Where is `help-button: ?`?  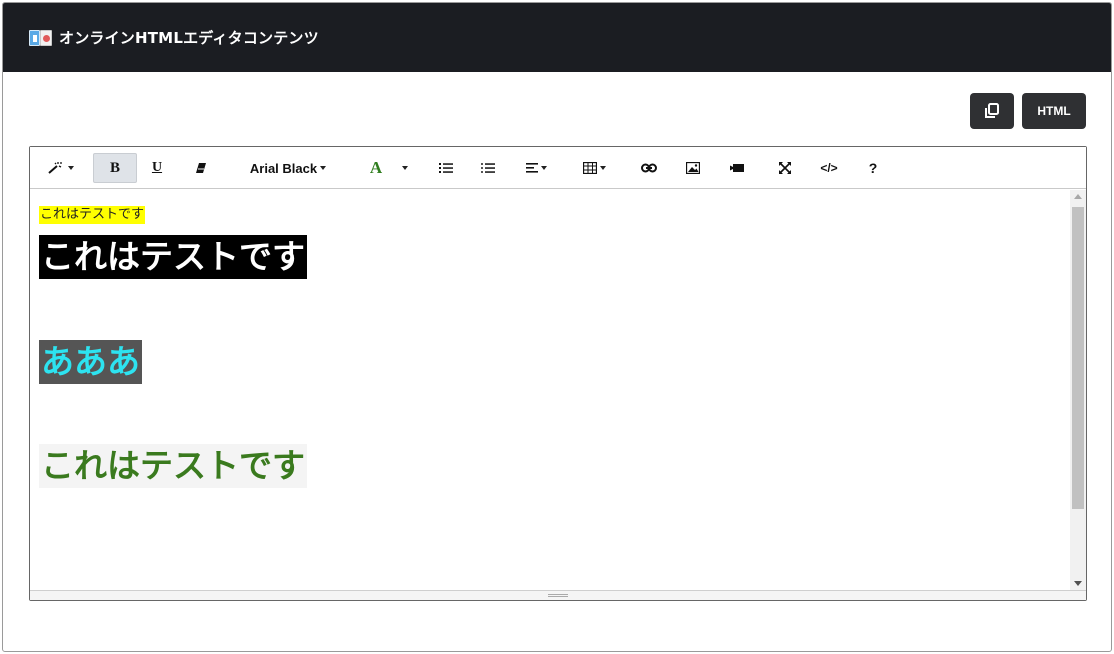 help-button: ? is located at coordinates (873, 168).